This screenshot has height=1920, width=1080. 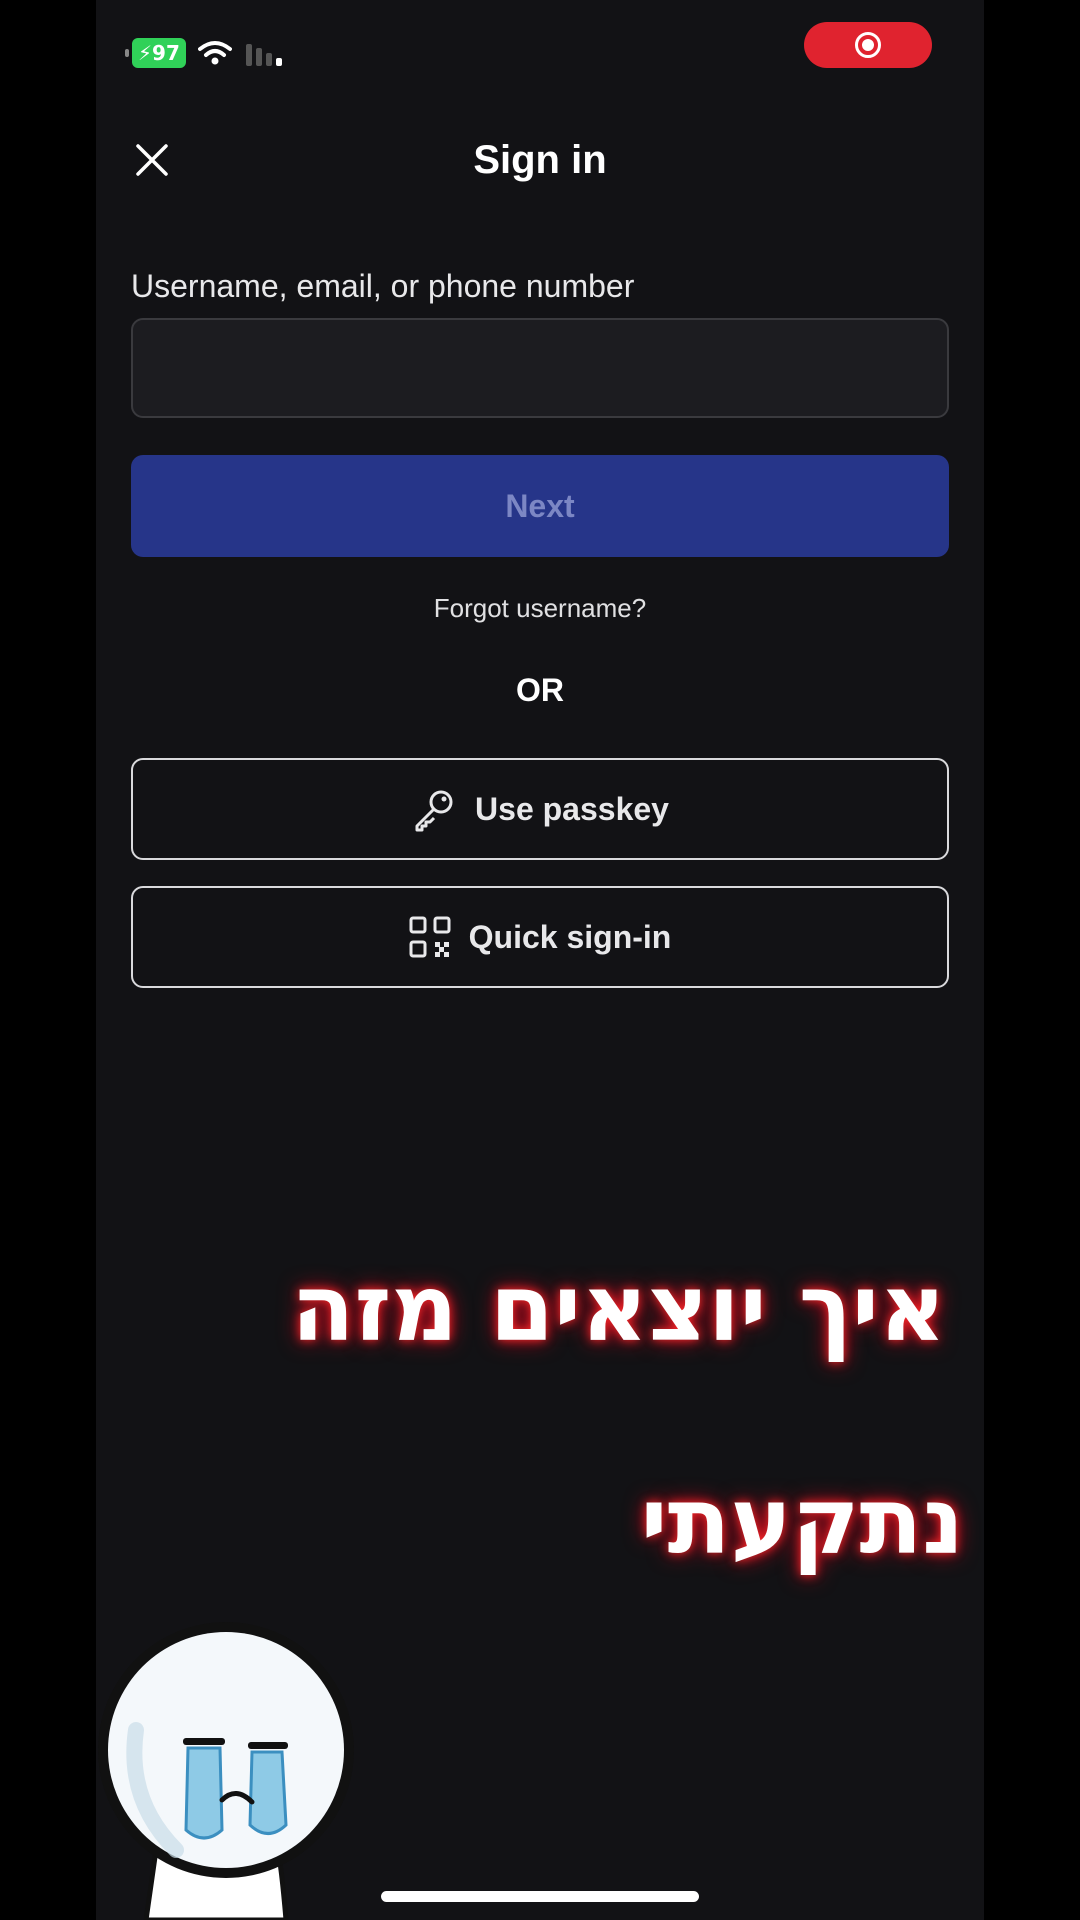 What do you see at coordinates (802, 1521) in the screenshot?
I see `overlay-caption-line2: נתקעתי` at bounding box center [802, 1521].